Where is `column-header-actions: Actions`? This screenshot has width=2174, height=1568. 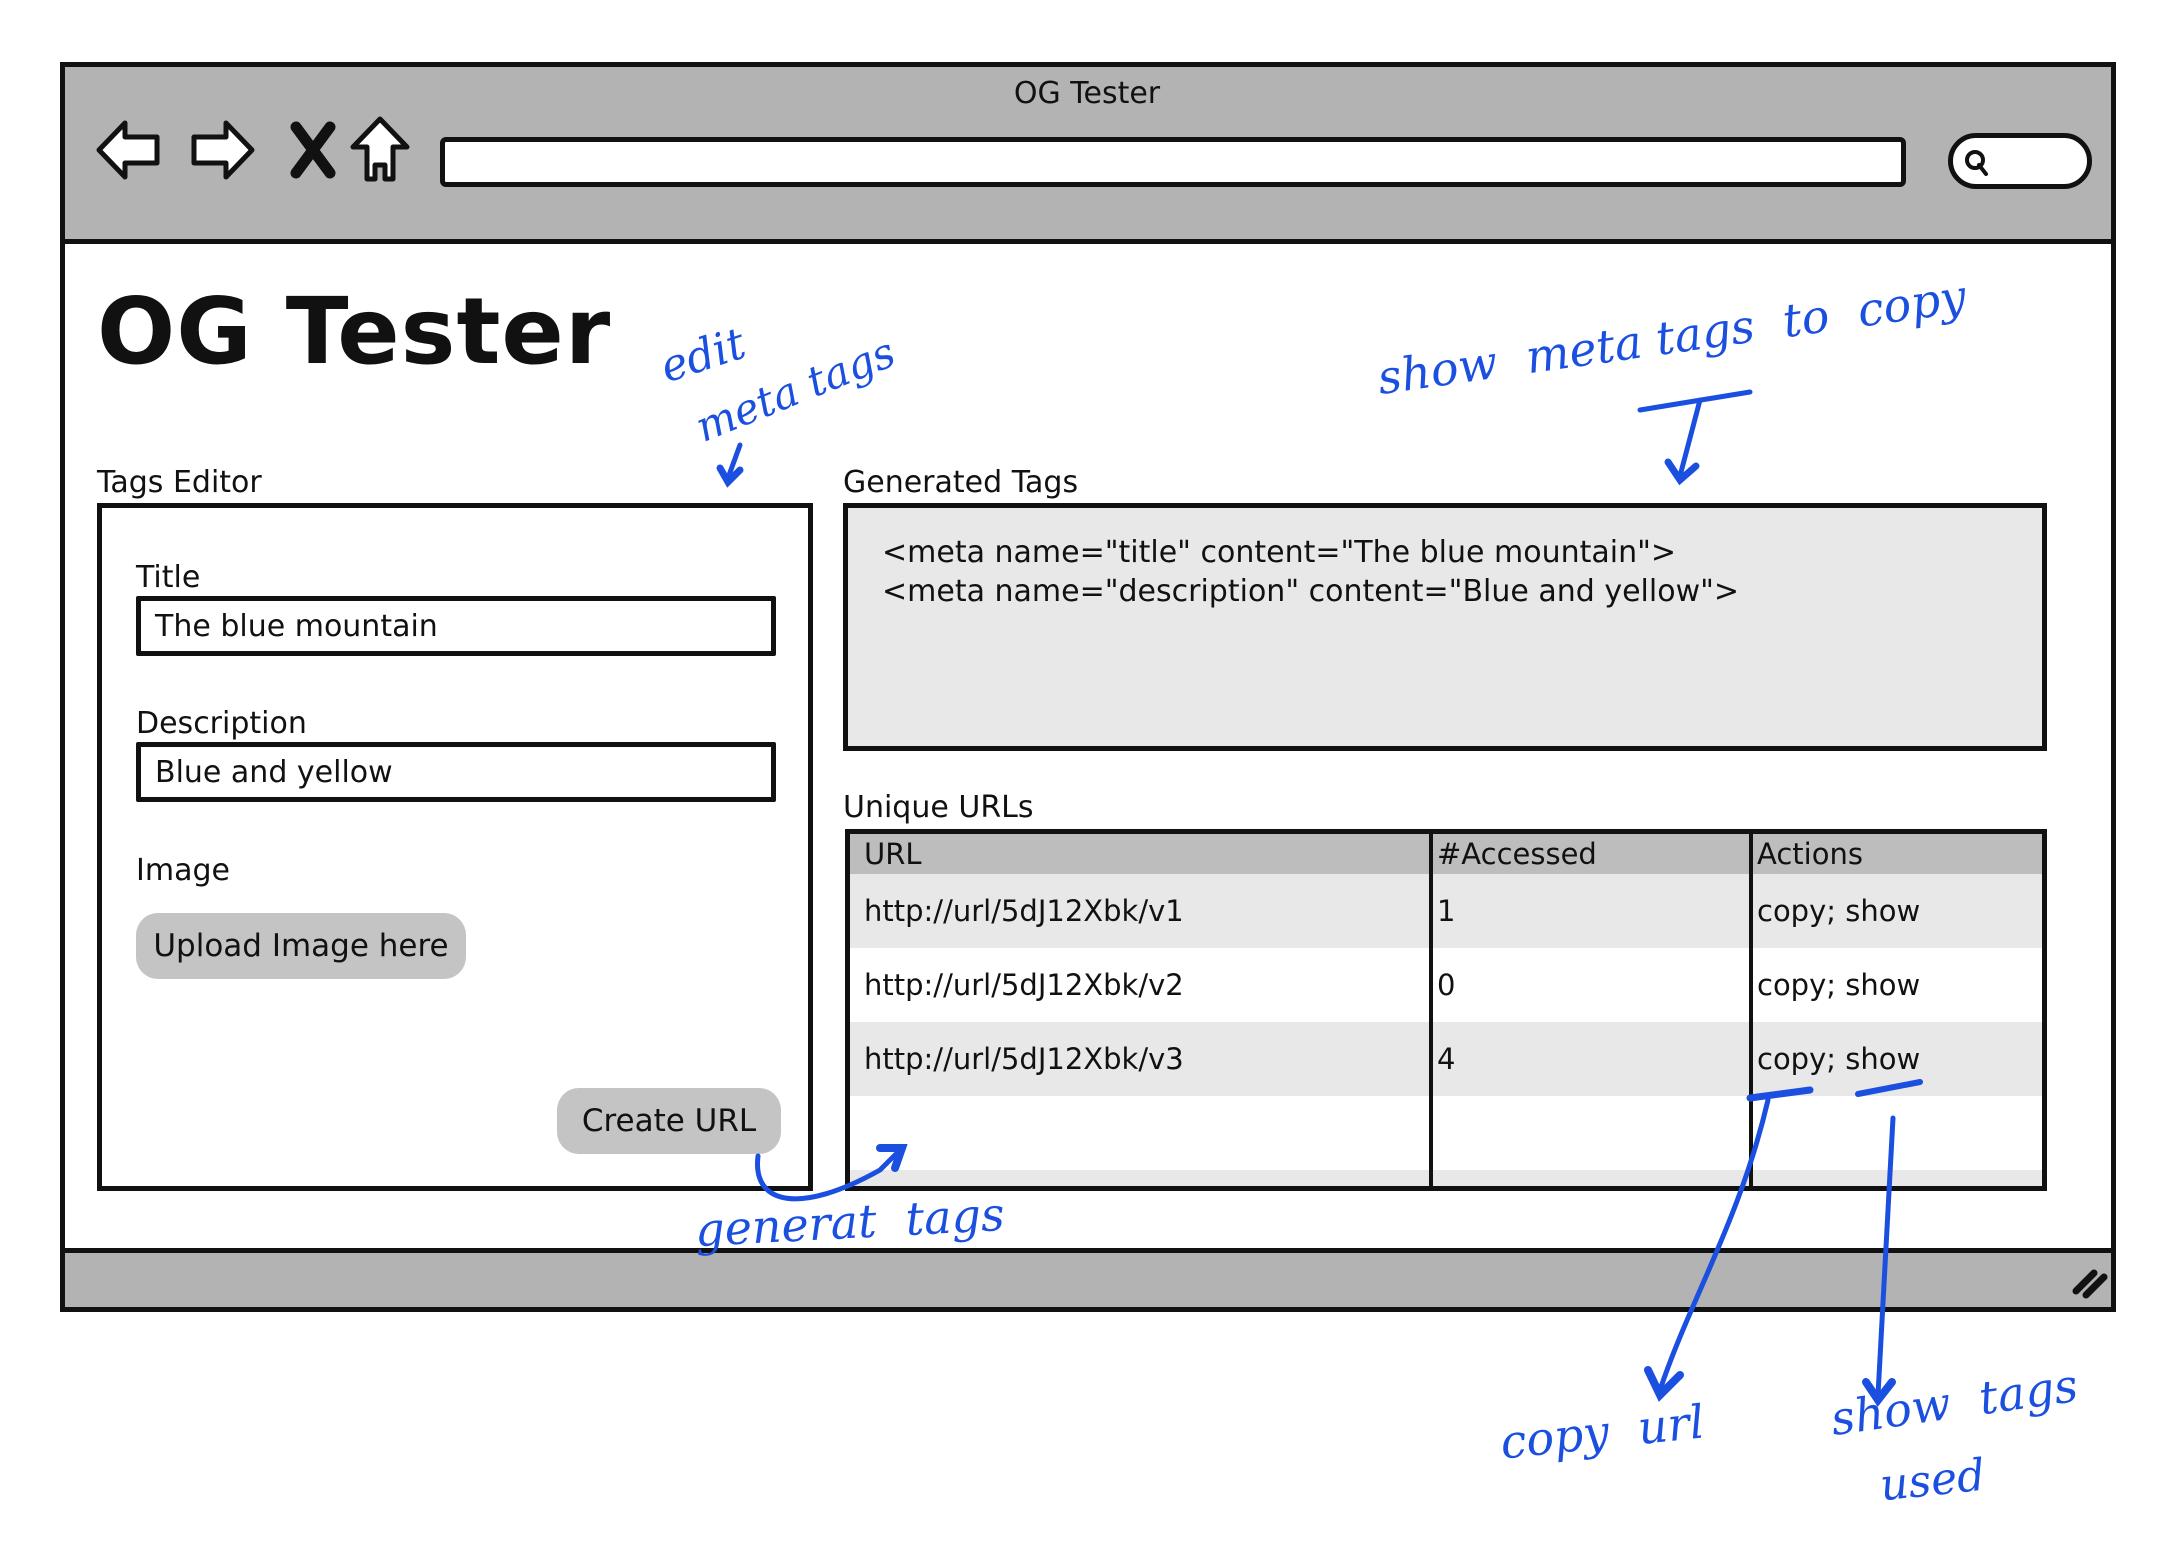 column-header-actions: Actions is located at coordinates (1810, 854).